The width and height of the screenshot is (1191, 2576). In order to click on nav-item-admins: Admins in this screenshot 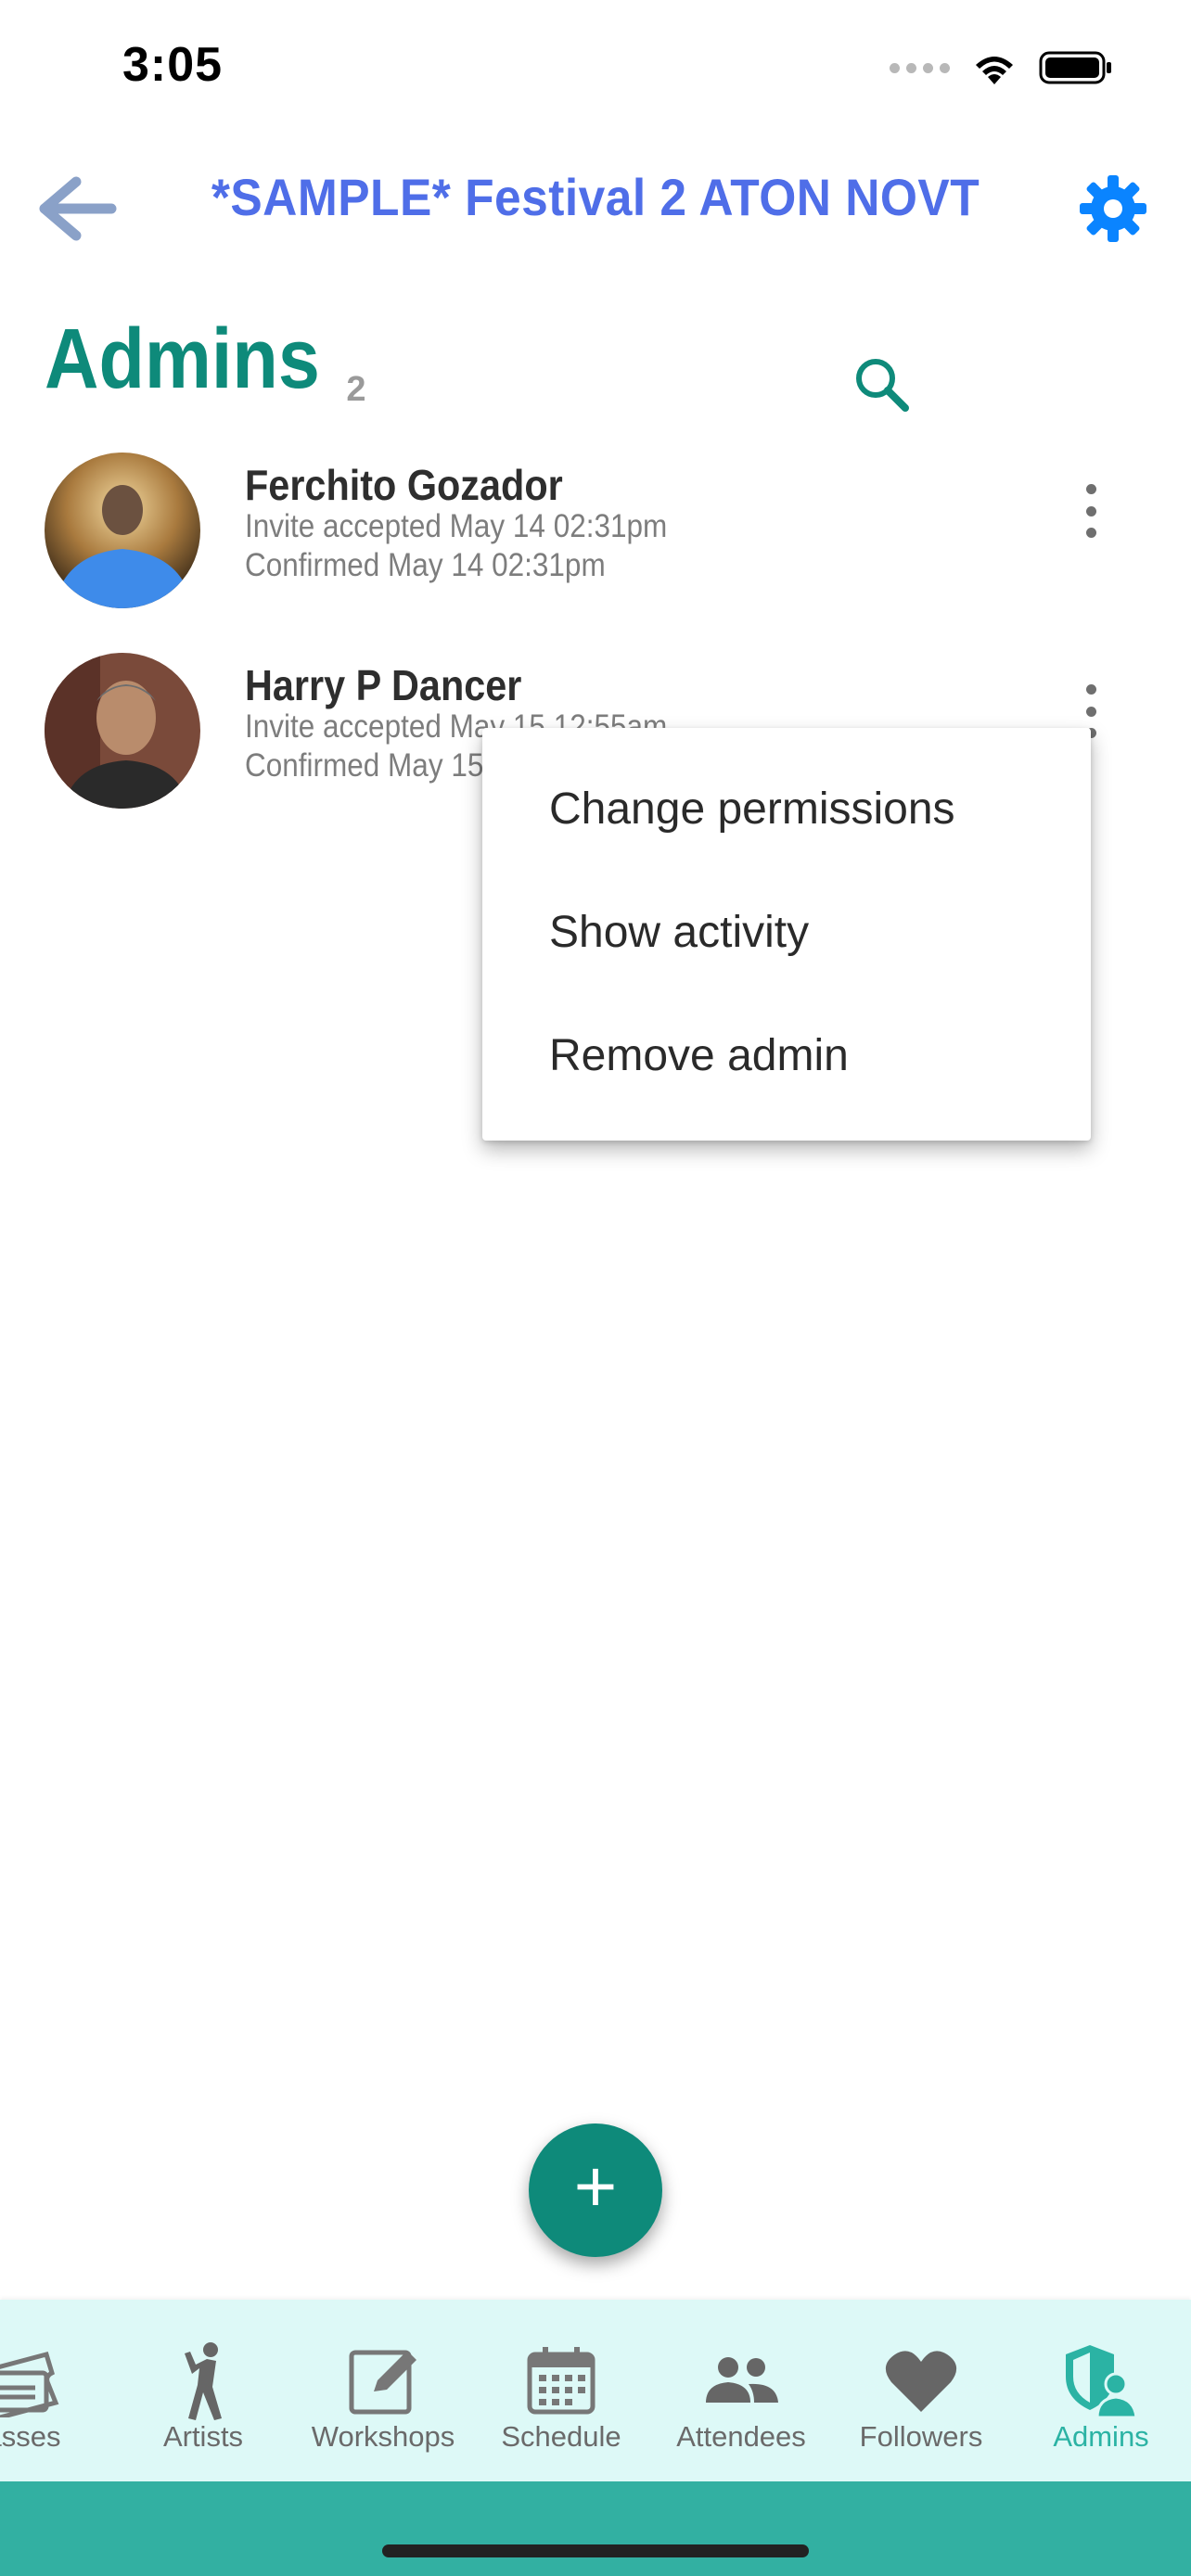, I will do `click(1101, 2391)`.